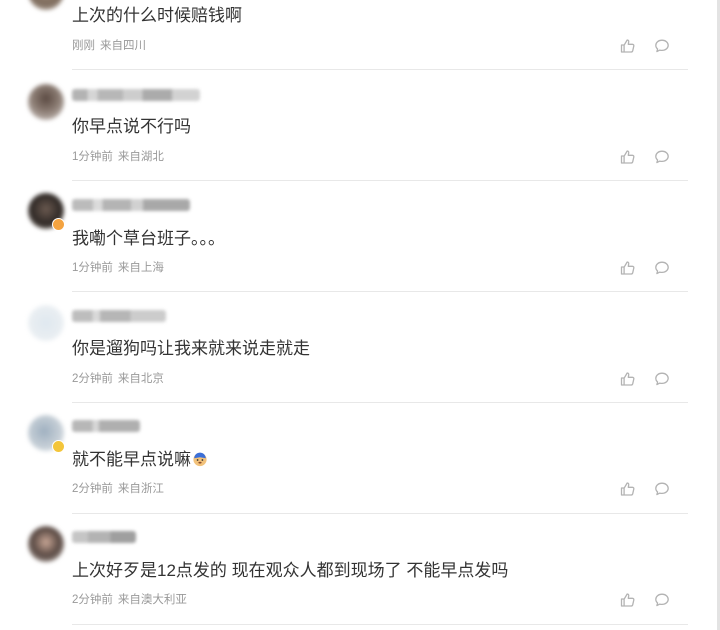 The image size is (720, 630). I want to click on comment-meta: 1分钟前 来自上海, so click(118, 268).